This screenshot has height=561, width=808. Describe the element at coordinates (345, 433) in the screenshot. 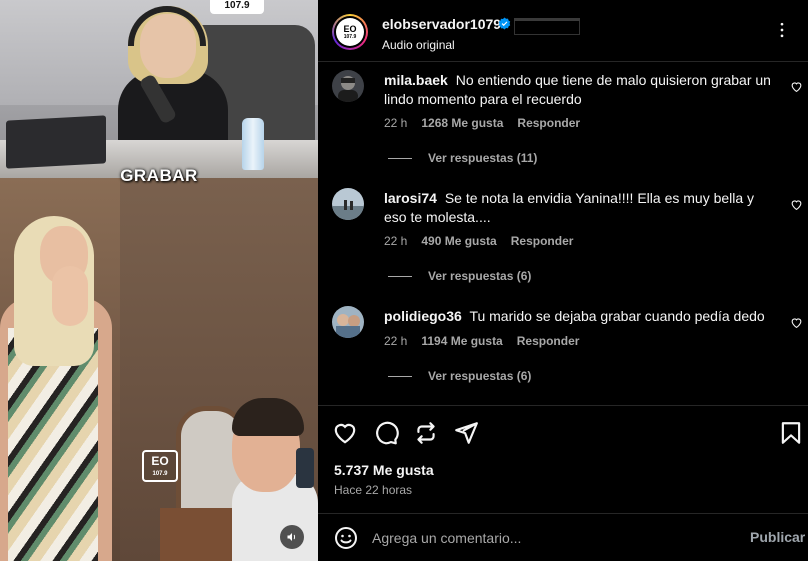

I see `like-heart-icon` at that location.